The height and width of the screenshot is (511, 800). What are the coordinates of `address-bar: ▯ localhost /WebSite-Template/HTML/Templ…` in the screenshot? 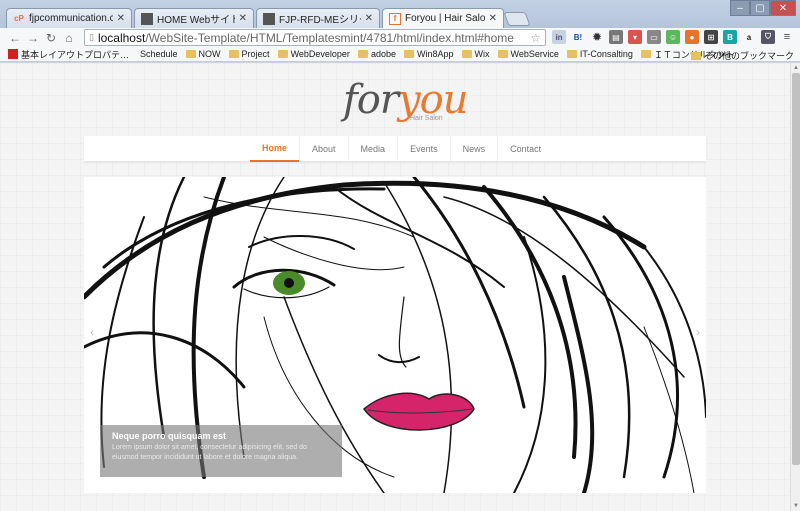 It's located at (315, 37).